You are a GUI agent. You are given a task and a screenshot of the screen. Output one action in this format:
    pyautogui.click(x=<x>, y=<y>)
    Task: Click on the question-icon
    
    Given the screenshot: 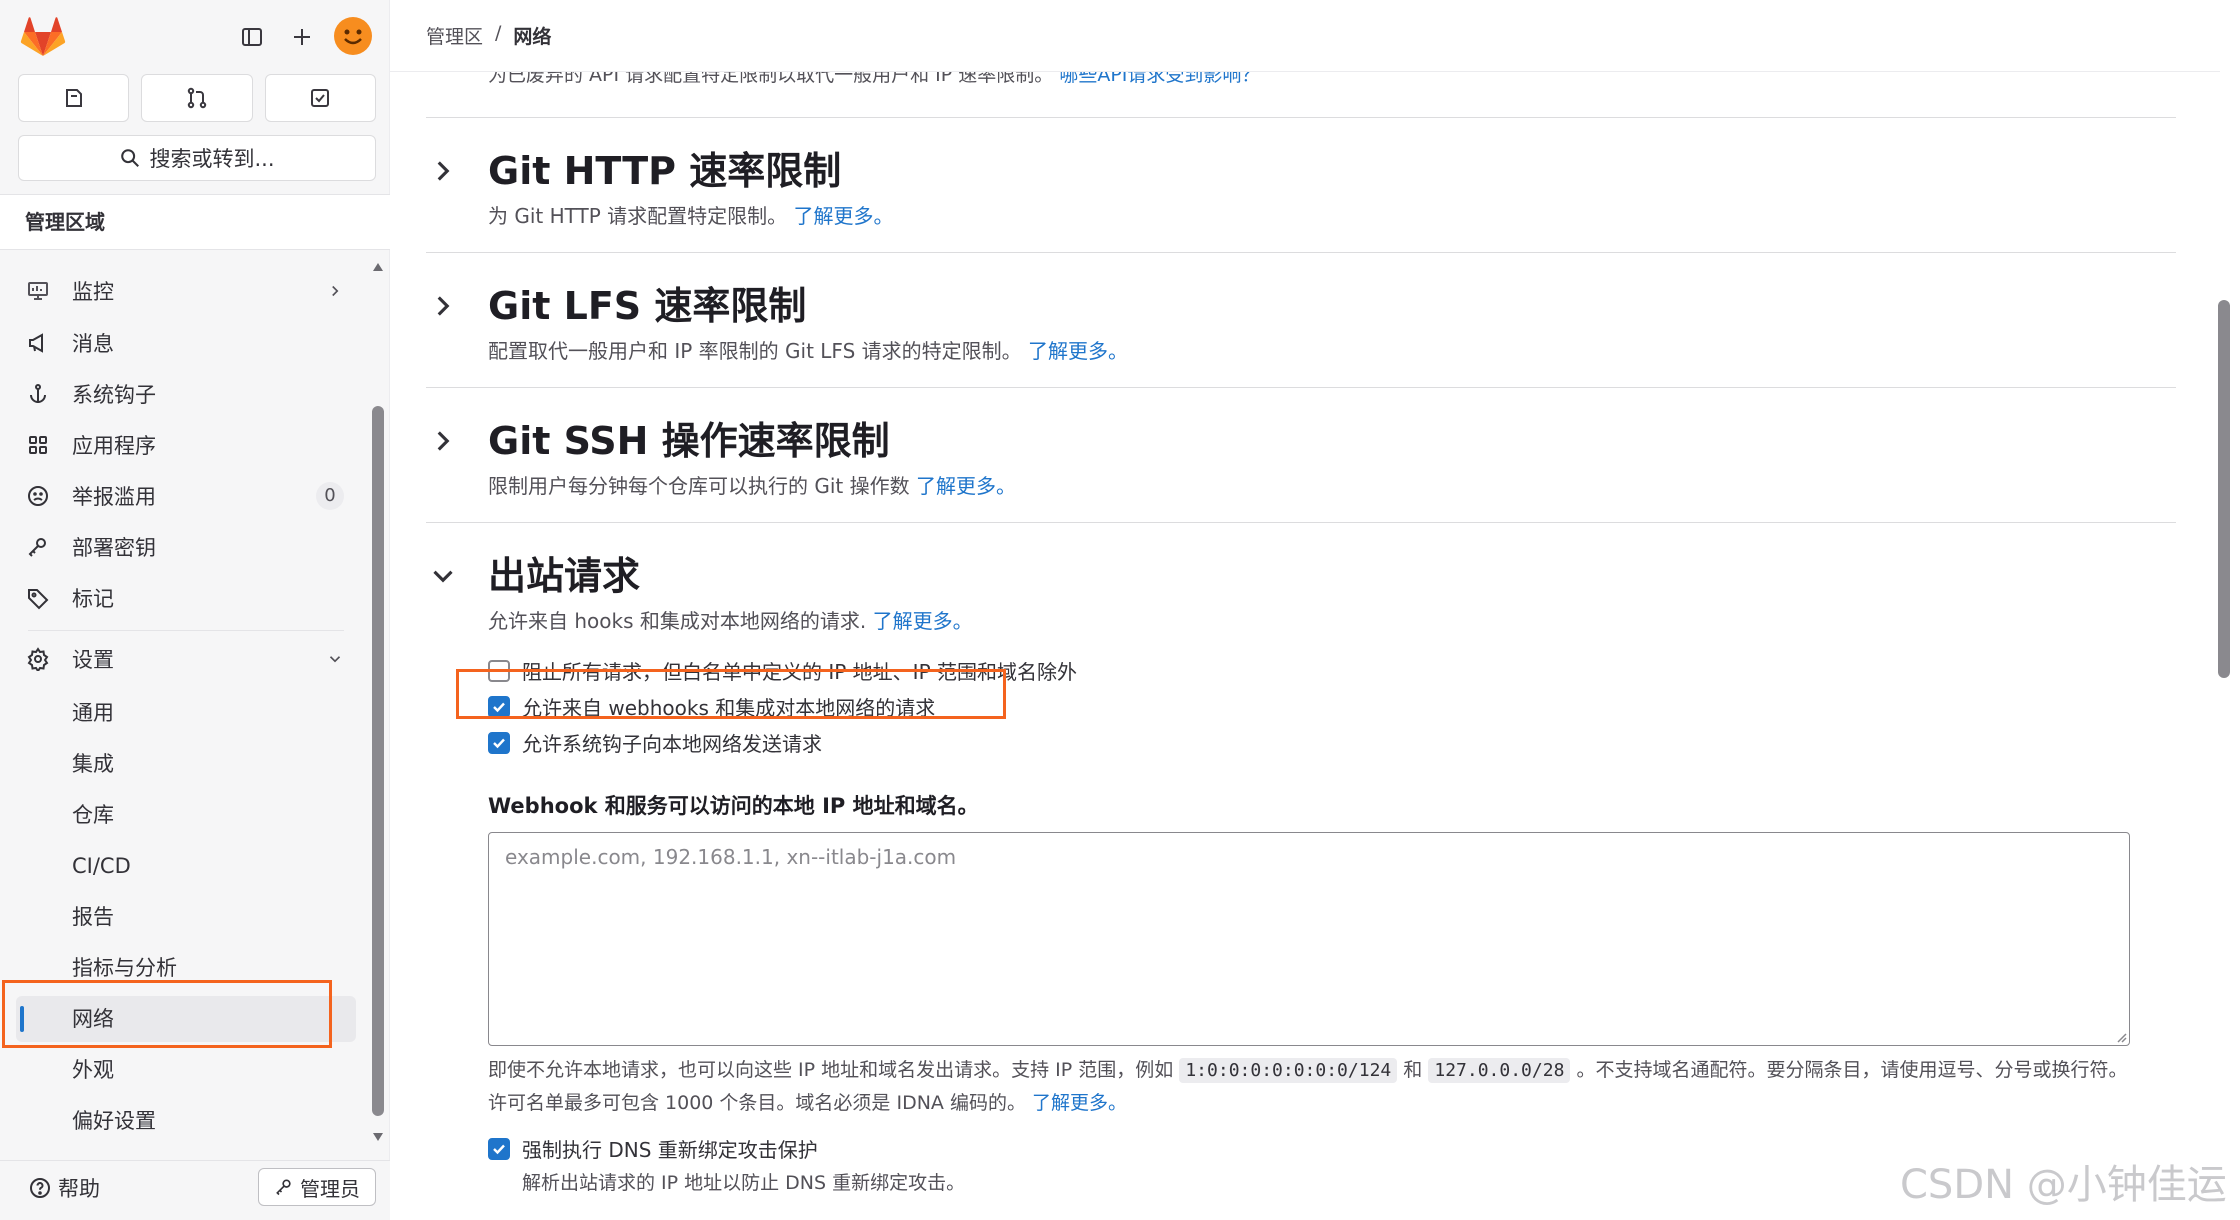 What is the action you would take?
    pyautogui.click(x=40, y=1188)
    